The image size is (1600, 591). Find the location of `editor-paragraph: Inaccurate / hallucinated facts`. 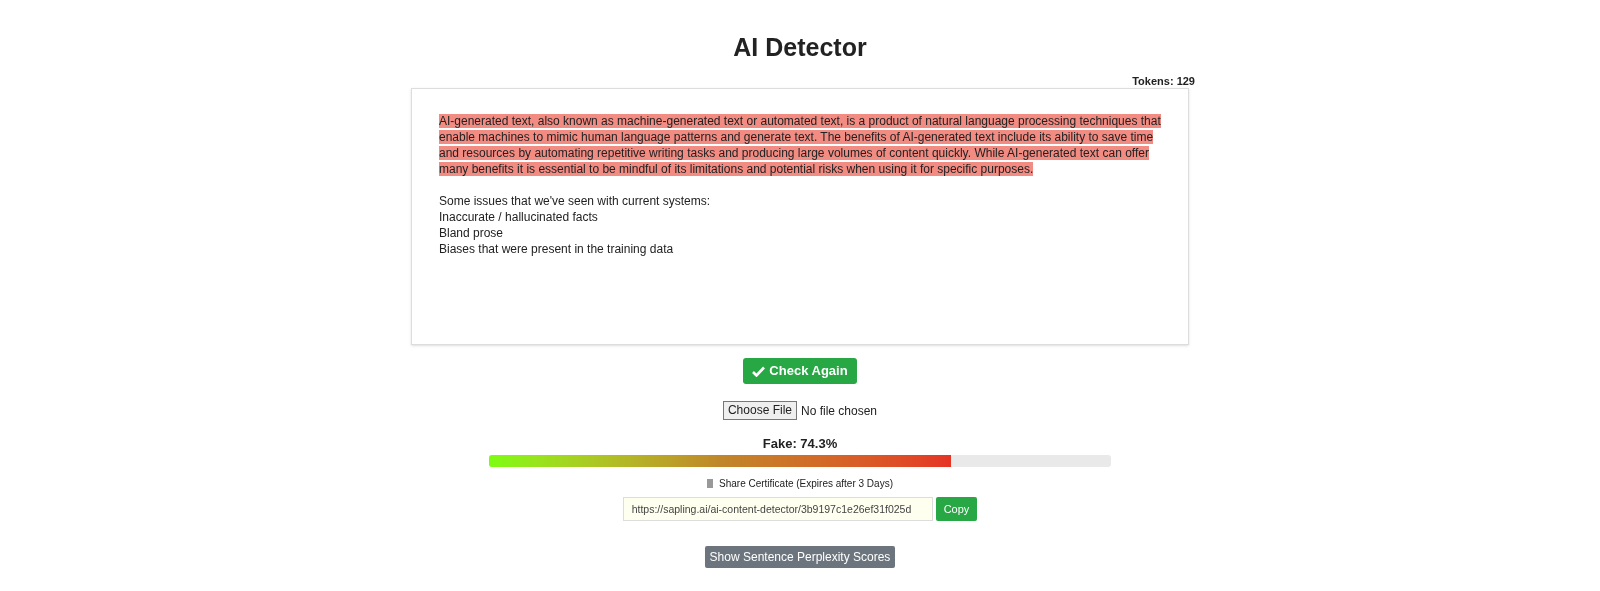

editor-paragraph: Inaccurate / hallucinated facts is located at coordinates (519, 217).